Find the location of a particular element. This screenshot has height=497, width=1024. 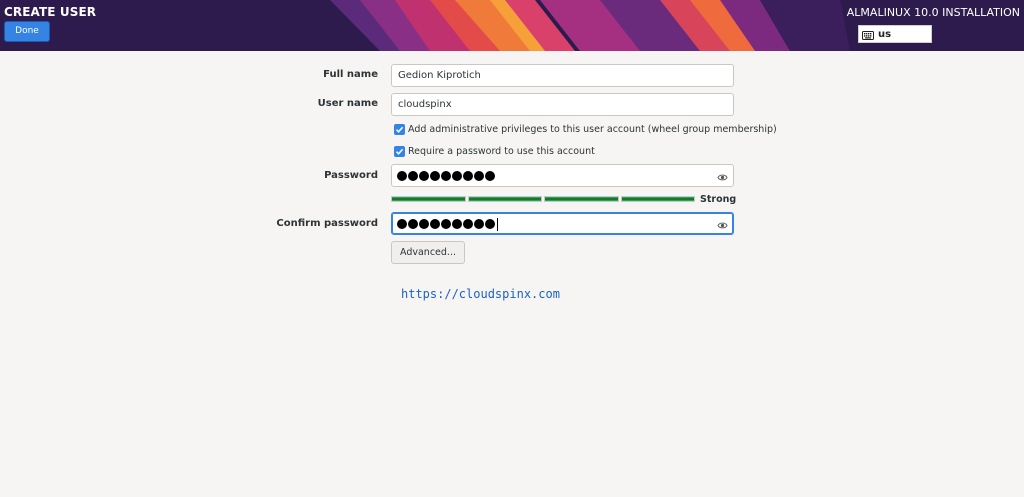

admin-privileges-checkbox is located at coordinates (399, 129).